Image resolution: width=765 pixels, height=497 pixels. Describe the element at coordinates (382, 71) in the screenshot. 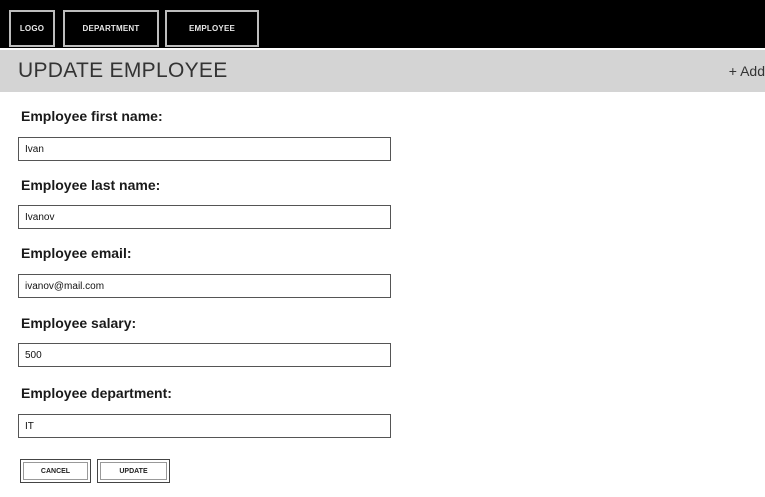

I see `title-bar: UPDATE EMPLOYEE + Add` at that location.